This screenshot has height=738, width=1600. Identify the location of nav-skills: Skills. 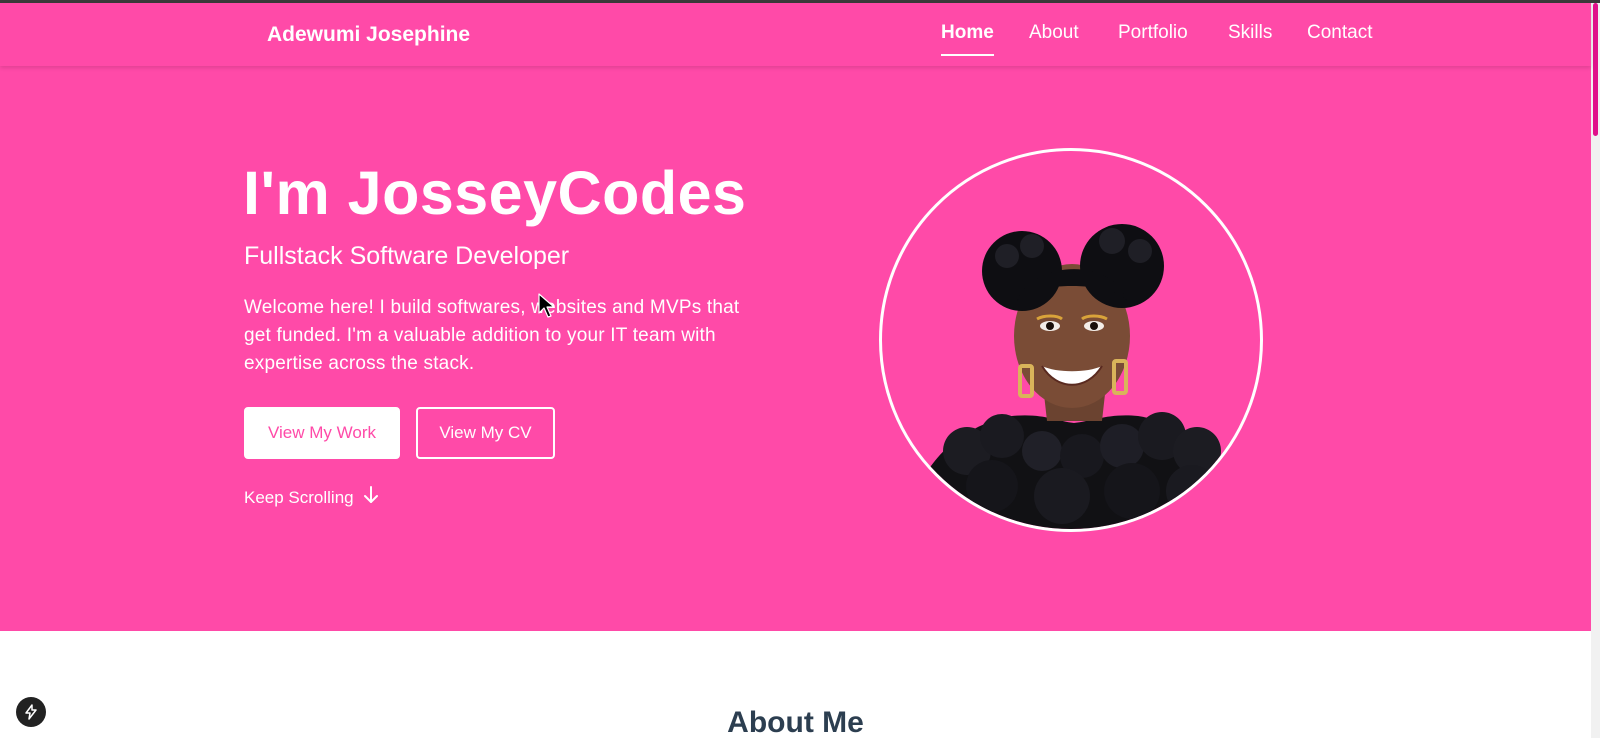
(1250, 33).